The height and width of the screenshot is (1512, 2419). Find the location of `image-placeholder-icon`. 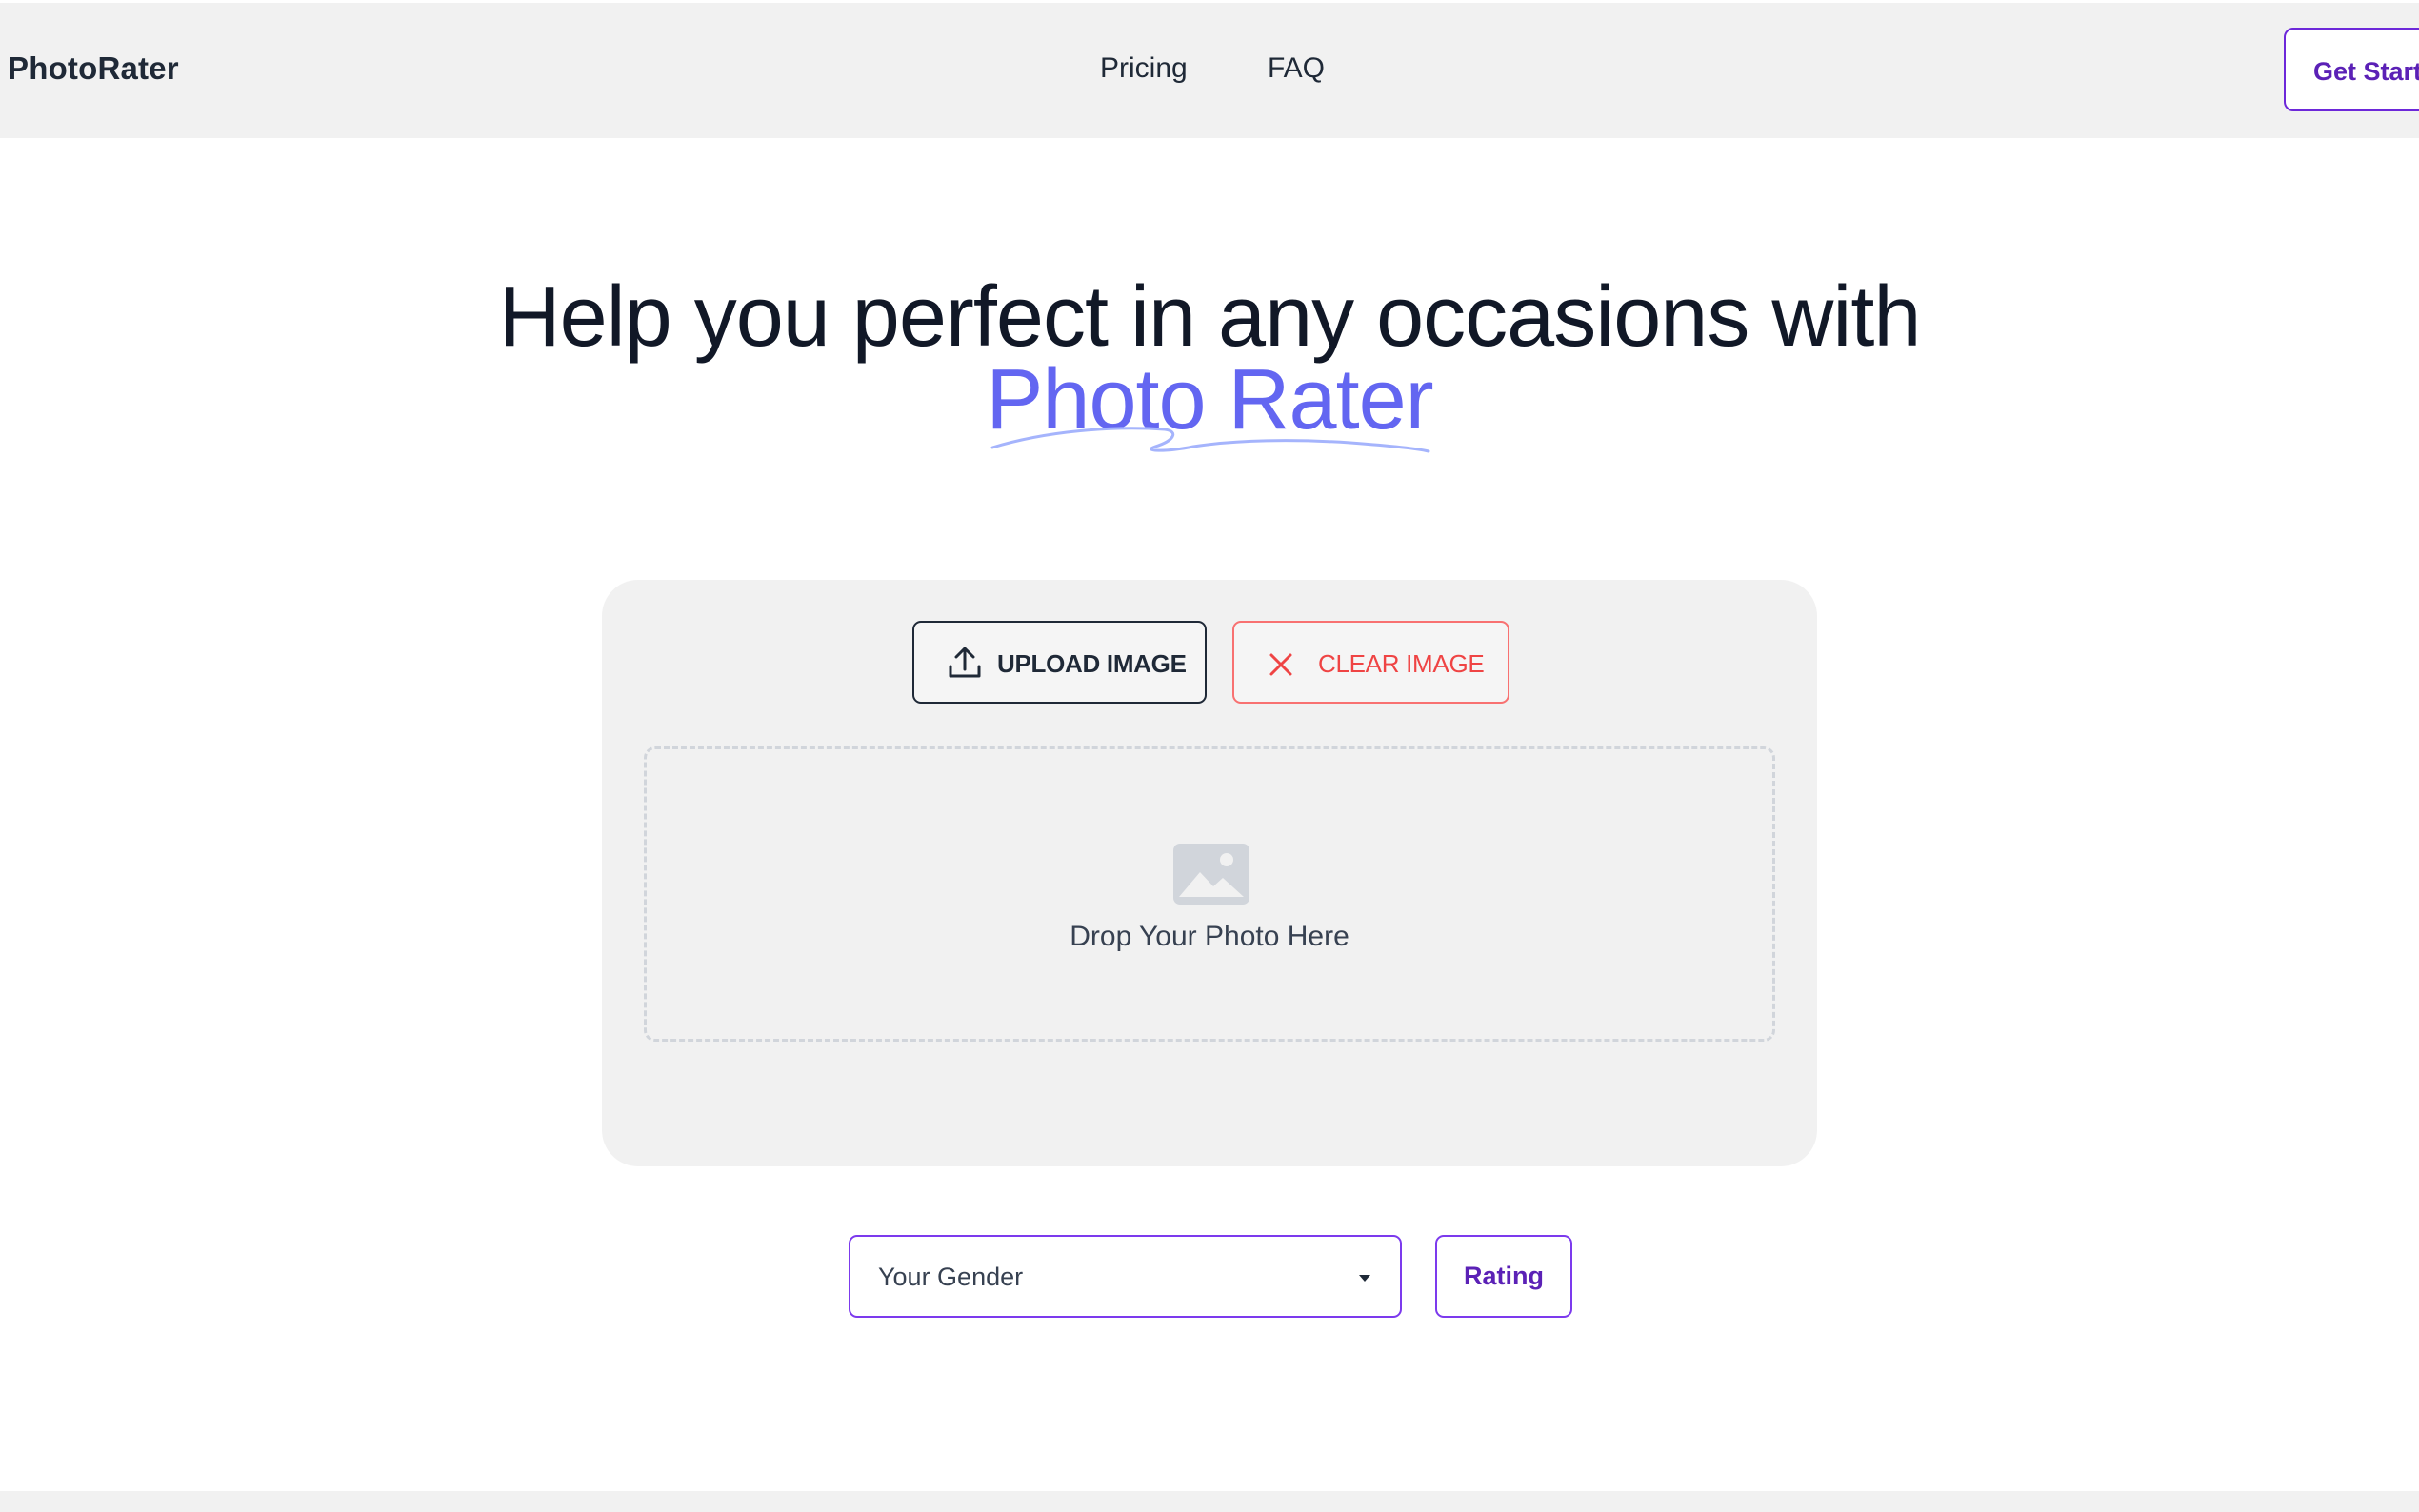

image-placeholder-icon is located at coordinates (1211, 874).